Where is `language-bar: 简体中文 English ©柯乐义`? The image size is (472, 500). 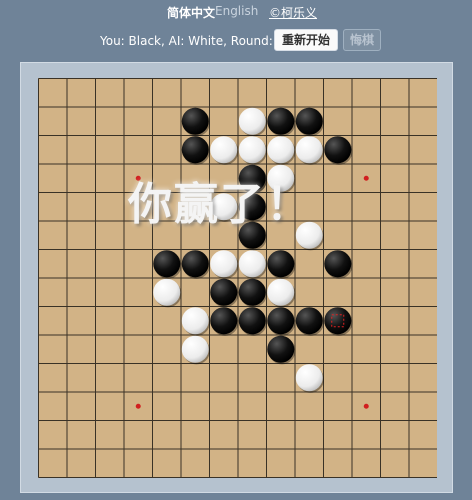 language-bar: 简体中文 English ©柯乐义 is located at coordinates (236, 11).